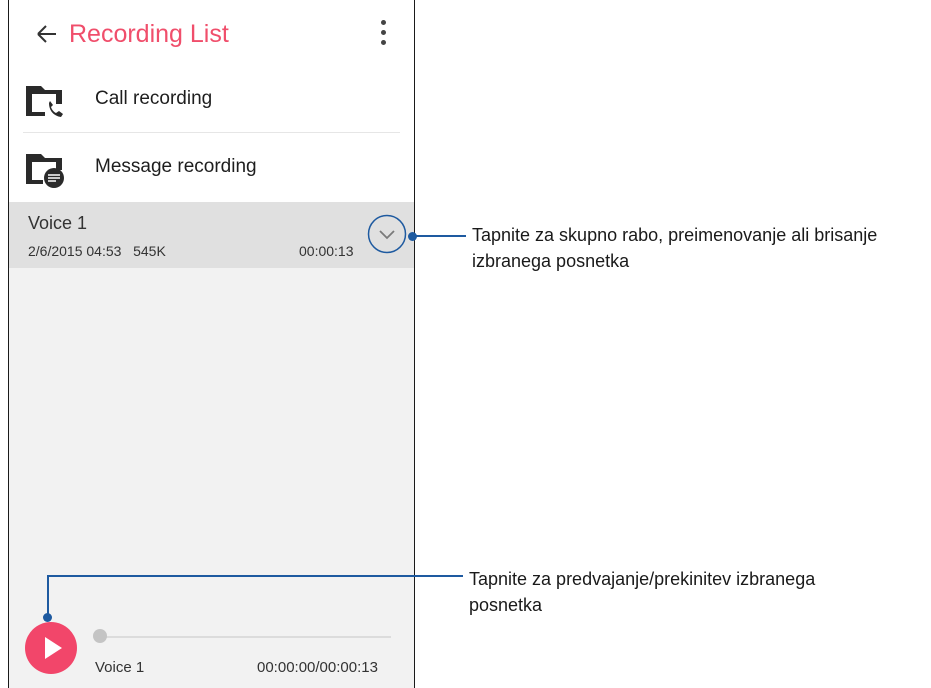  Describe the element at coordinates (243, 637) in the screenshot. I see `seek-bar` at that location.